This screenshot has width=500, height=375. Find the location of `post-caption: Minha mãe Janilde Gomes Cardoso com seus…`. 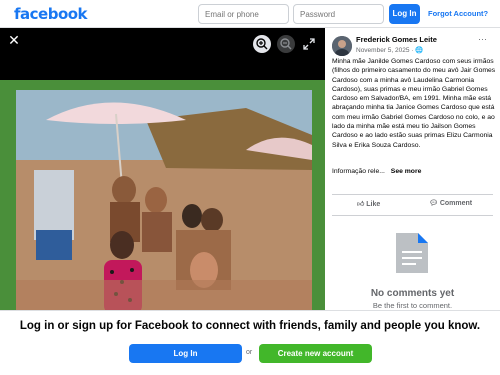

post-caption: Minha mãe Janilde Gomes Cardoso com seus… is located at coordinates (414, 103).